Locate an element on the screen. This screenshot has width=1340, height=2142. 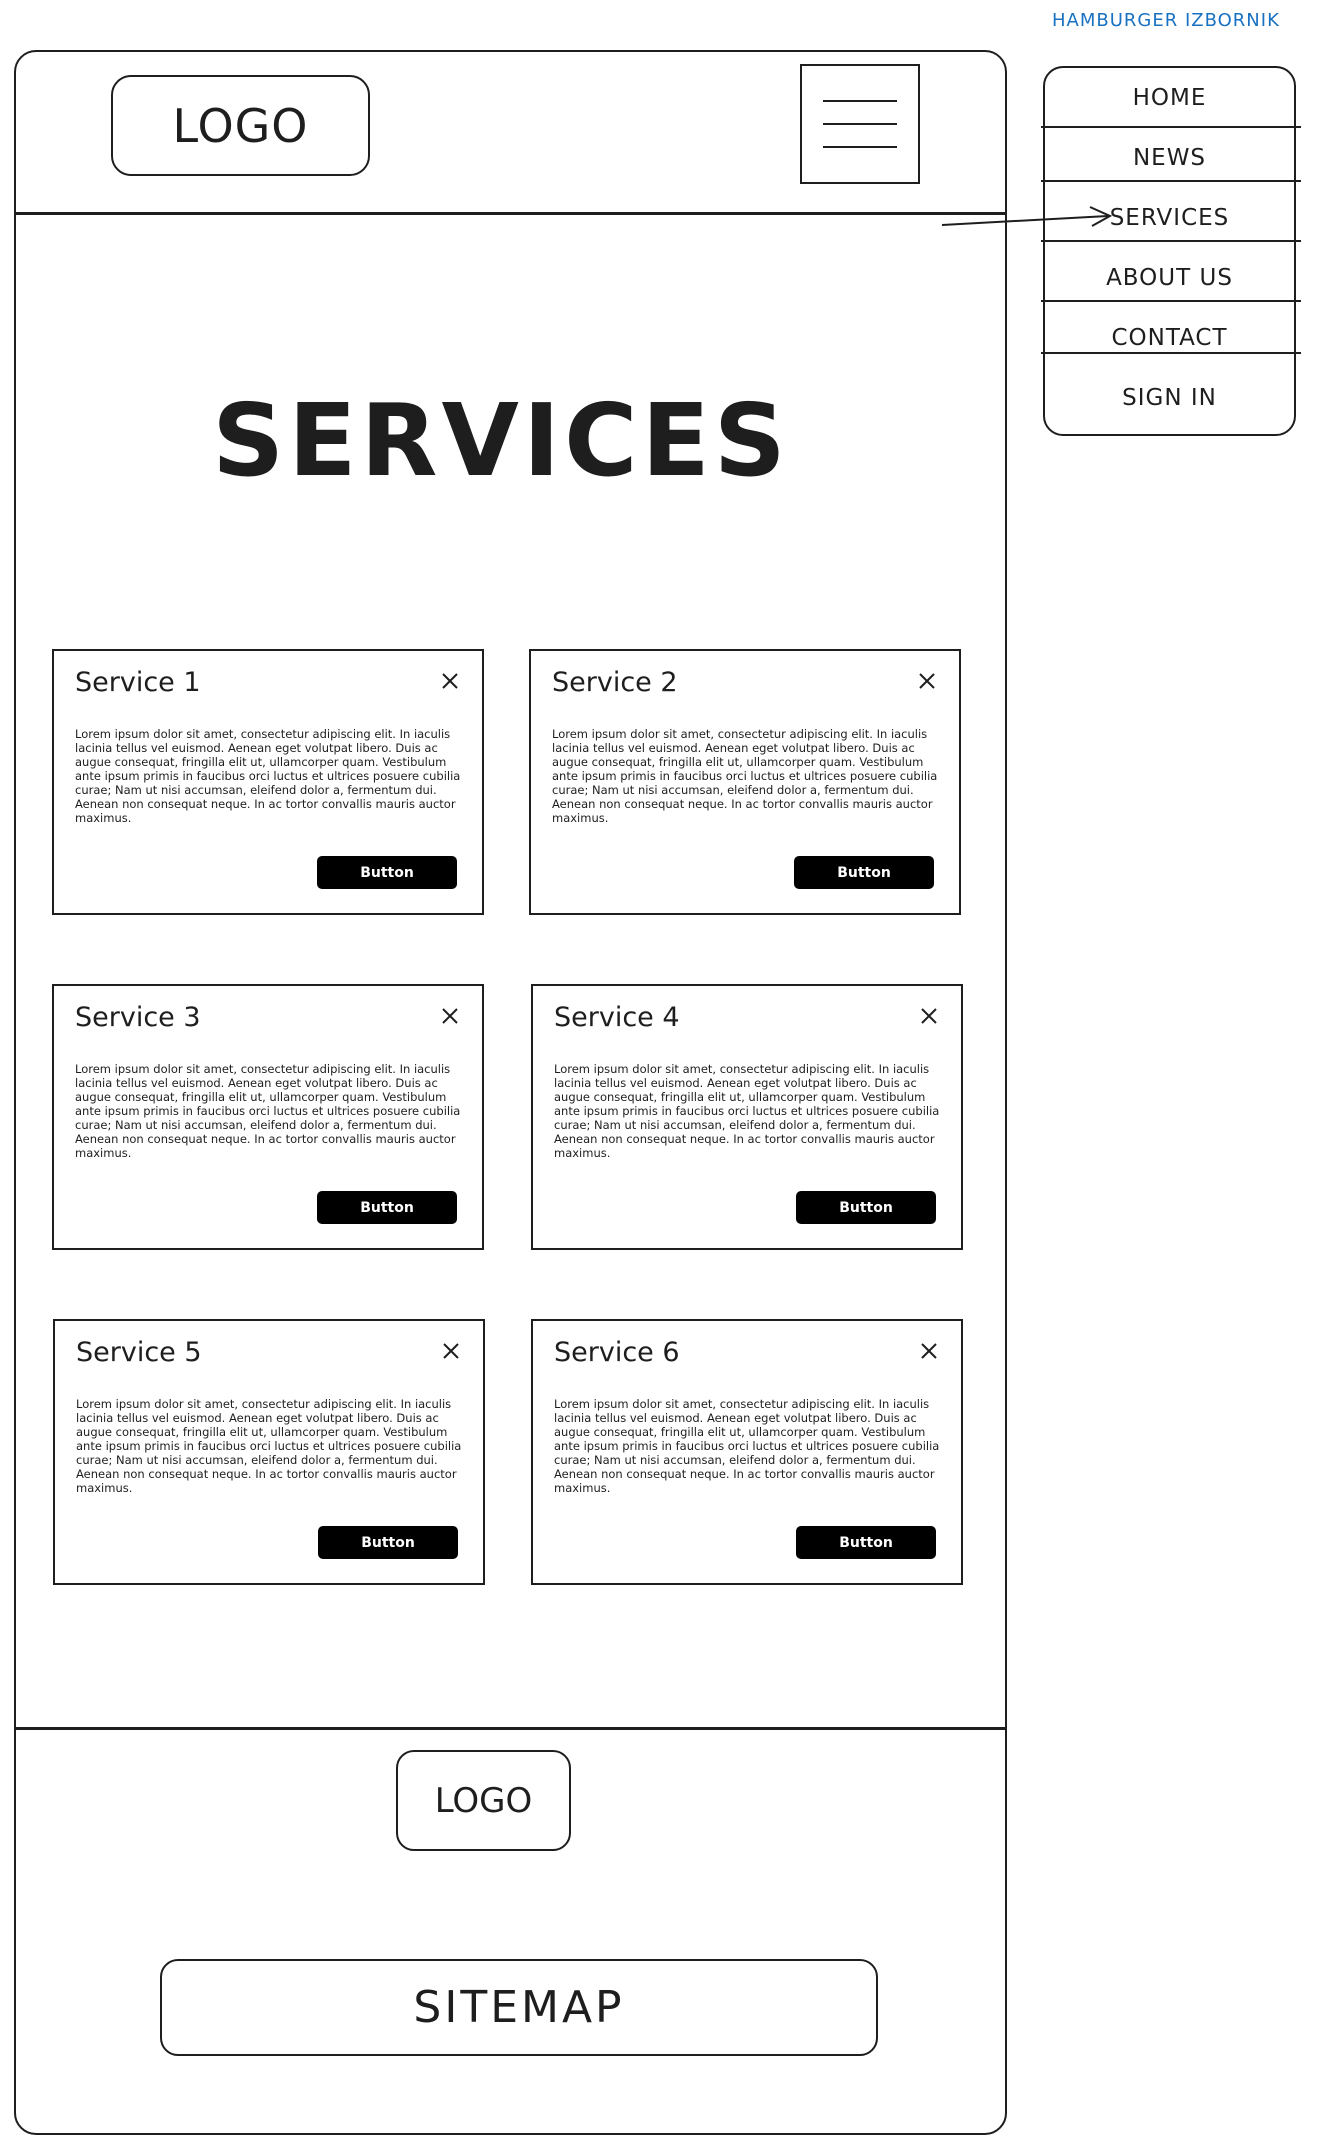
service-card-title: Service 1 is located at coordinates (138, 682).